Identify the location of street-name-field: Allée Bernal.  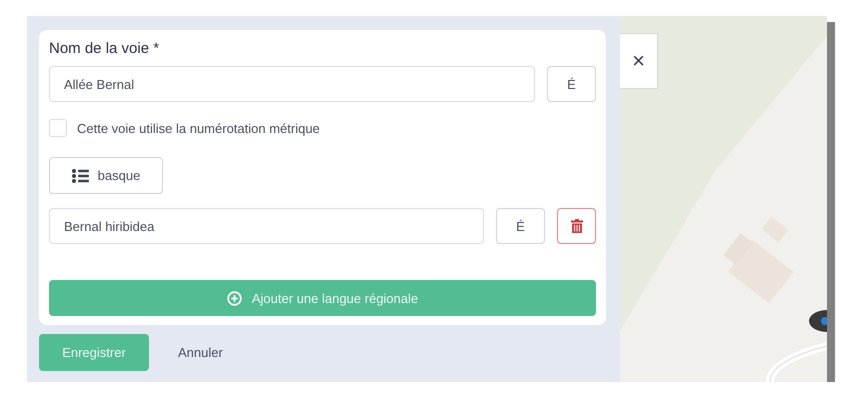
(292, 84).